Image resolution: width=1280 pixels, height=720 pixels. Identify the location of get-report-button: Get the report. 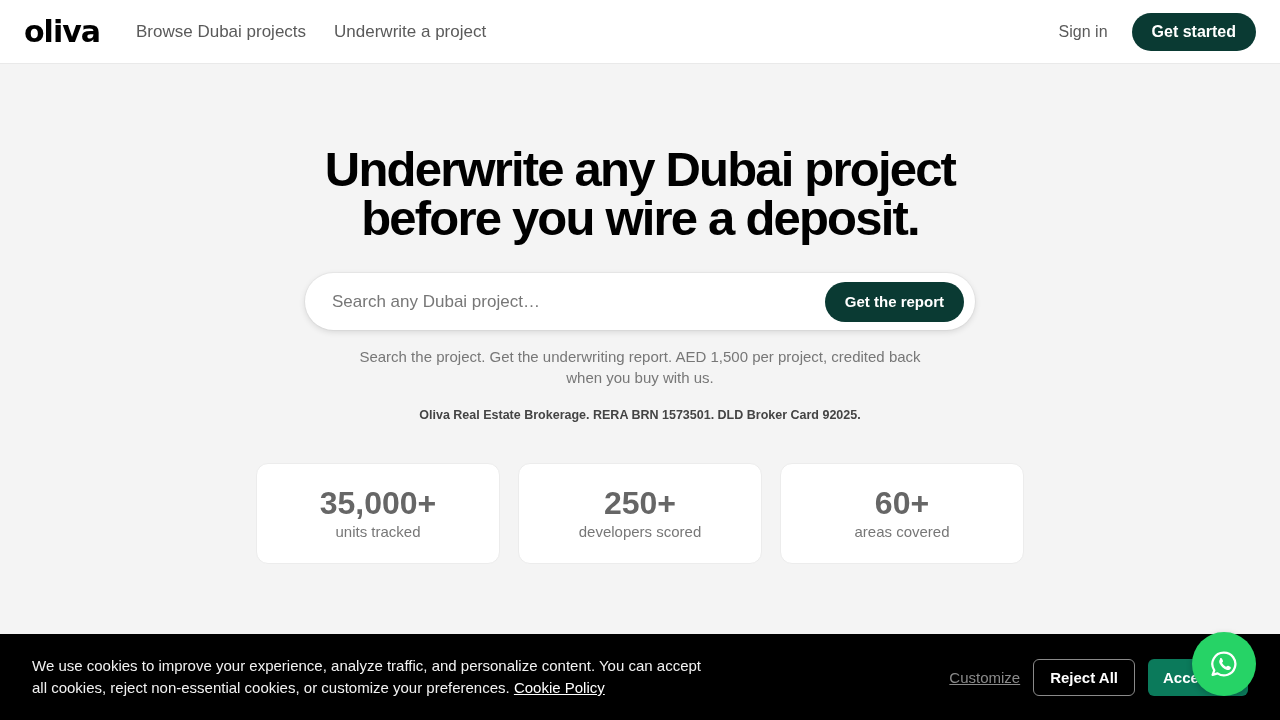
(894, 301).